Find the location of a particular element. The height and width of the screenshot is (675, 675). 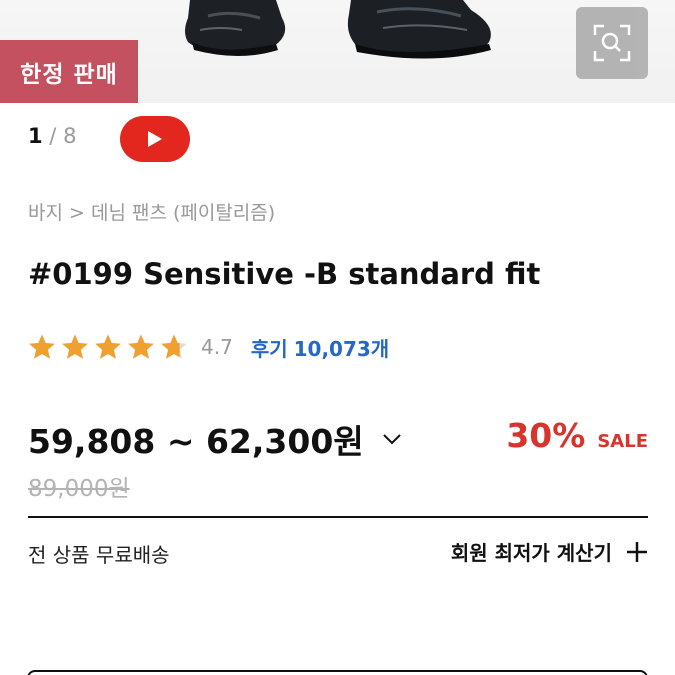

image-counter-total: 8 is located at coordinates (70, 136).